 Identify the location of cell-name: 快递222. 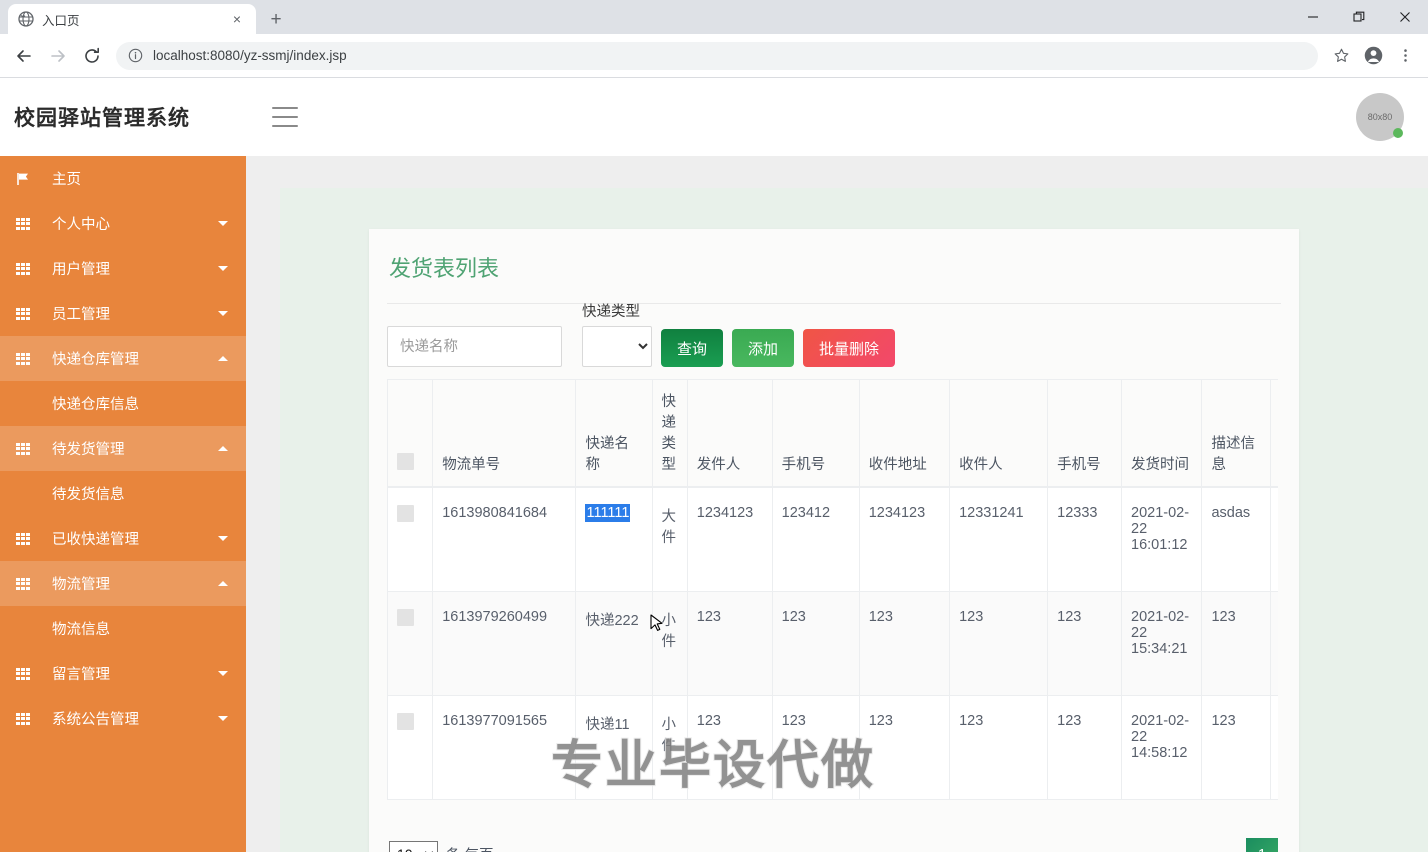
(614, 643).